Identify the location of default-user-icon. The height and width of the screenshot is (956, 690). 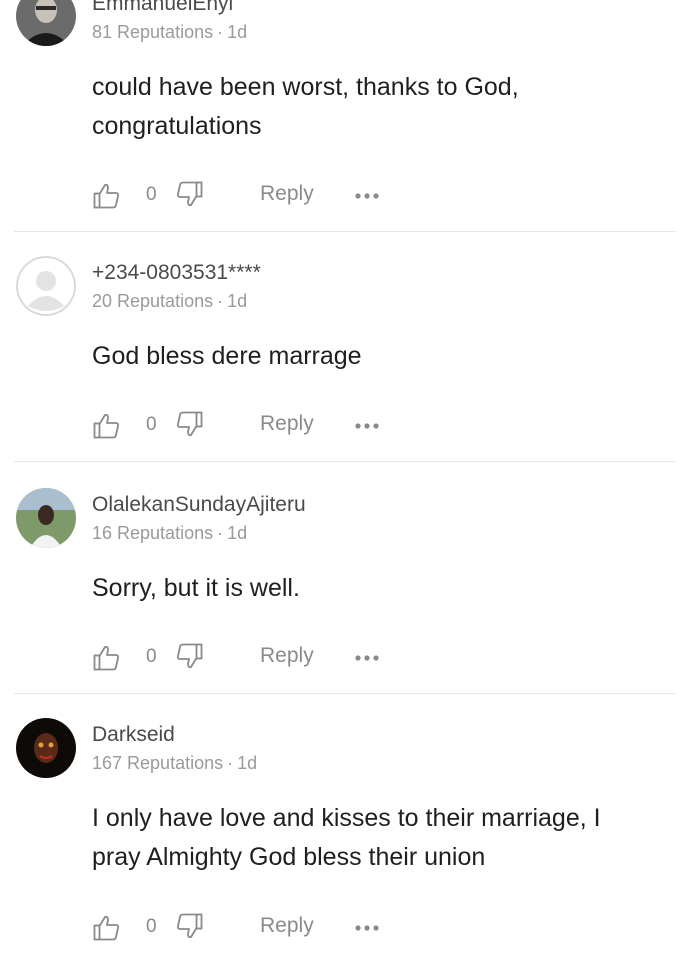
(46, 286).